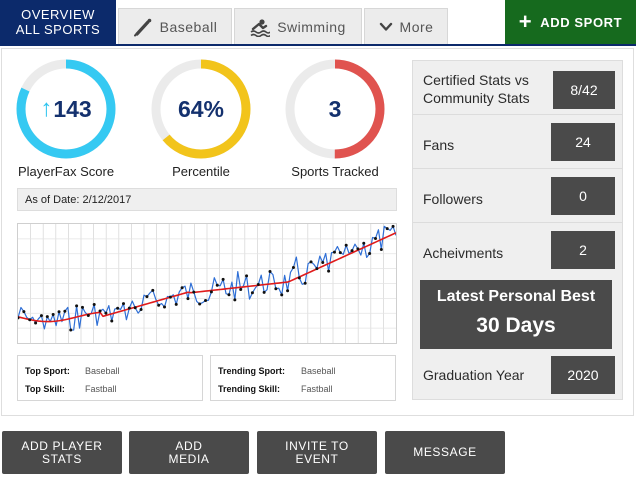 This screenshot has width=636, height=477. What do you see at coordinates (439, 145) in the screenshot?
I see `fans-label: Fans` at bounding box center [439, 145].